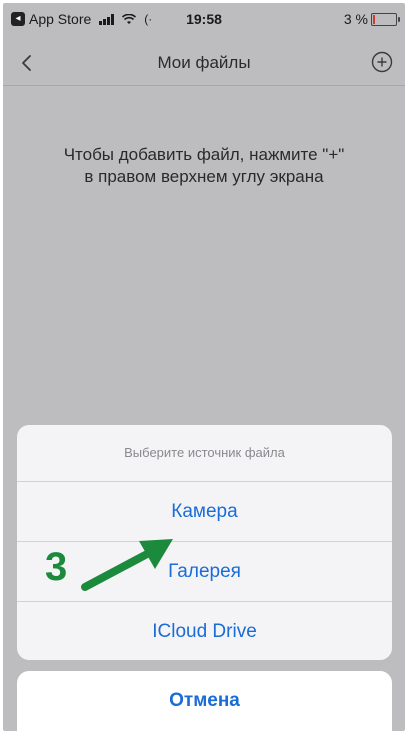  I want to click on page-title: Мои файлы, so click(204, 62).